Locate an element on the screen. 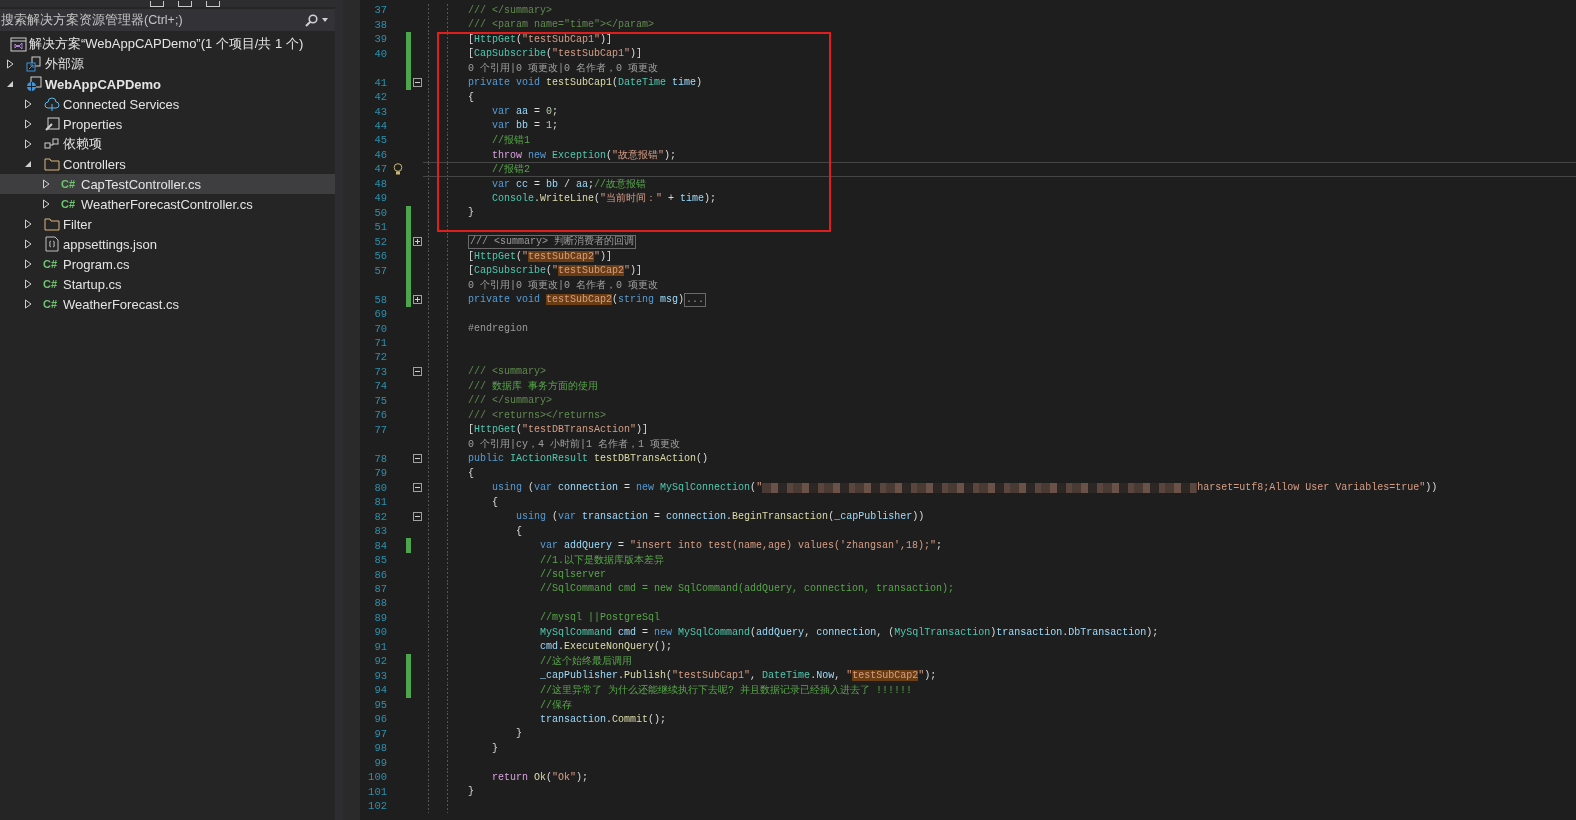 The height and width of the screenshot is (820, 1576). tree-item: Filter is located at coordinates (167, 224).